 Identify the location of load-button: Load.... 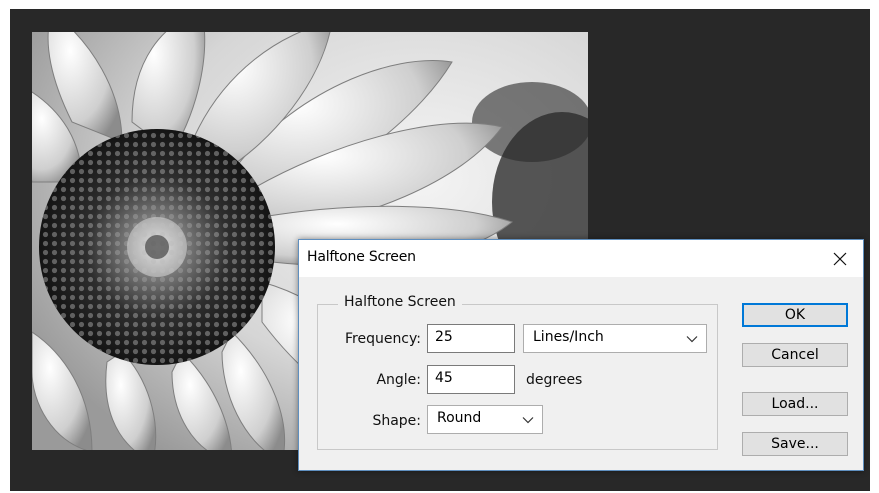
(795, 404).